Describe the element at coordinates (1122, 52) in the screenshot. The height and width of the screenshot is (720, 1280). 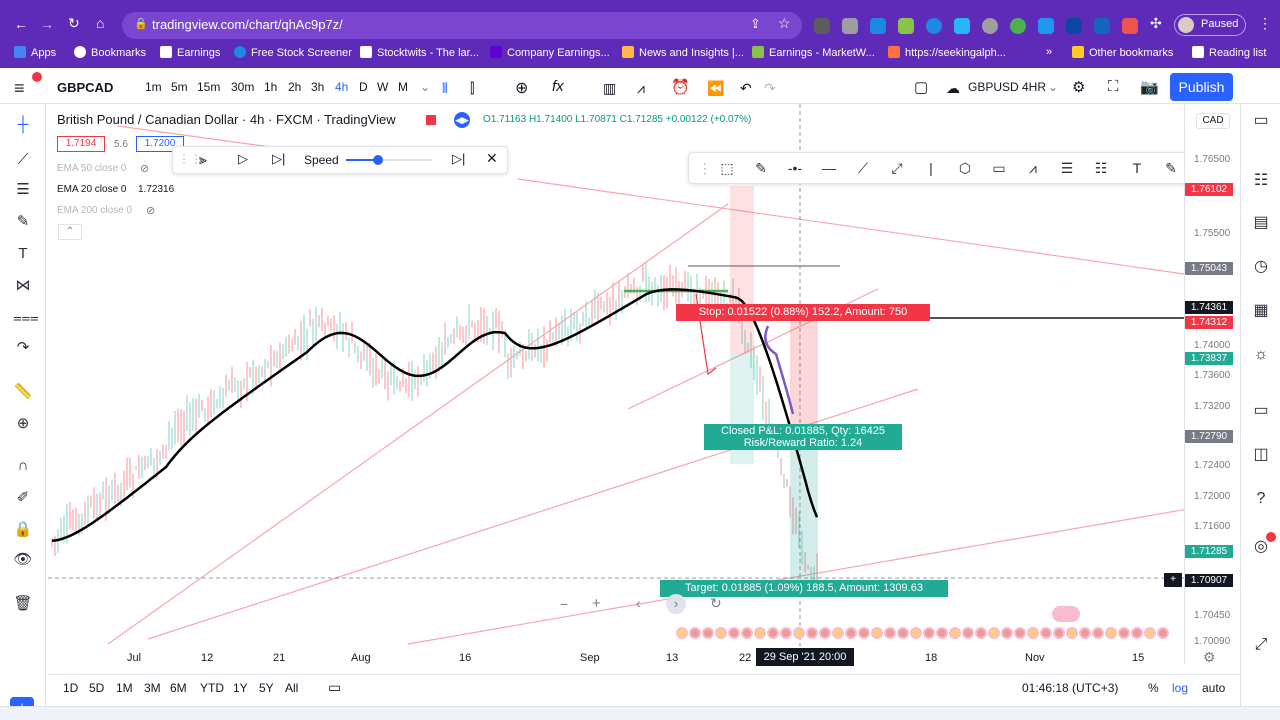
I see `bookmark-other: Other bookmarks` at that location.